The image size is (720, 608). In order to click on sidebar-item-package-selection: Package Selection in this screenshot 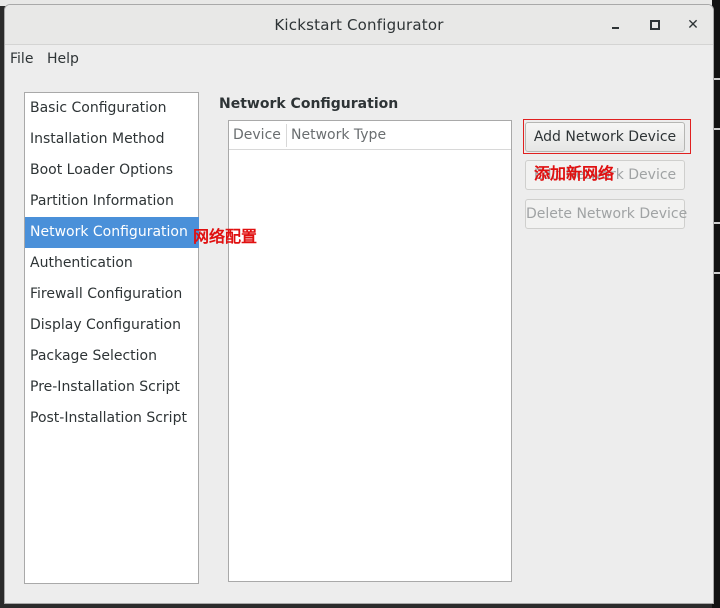, I will do `click(111, 356)`.